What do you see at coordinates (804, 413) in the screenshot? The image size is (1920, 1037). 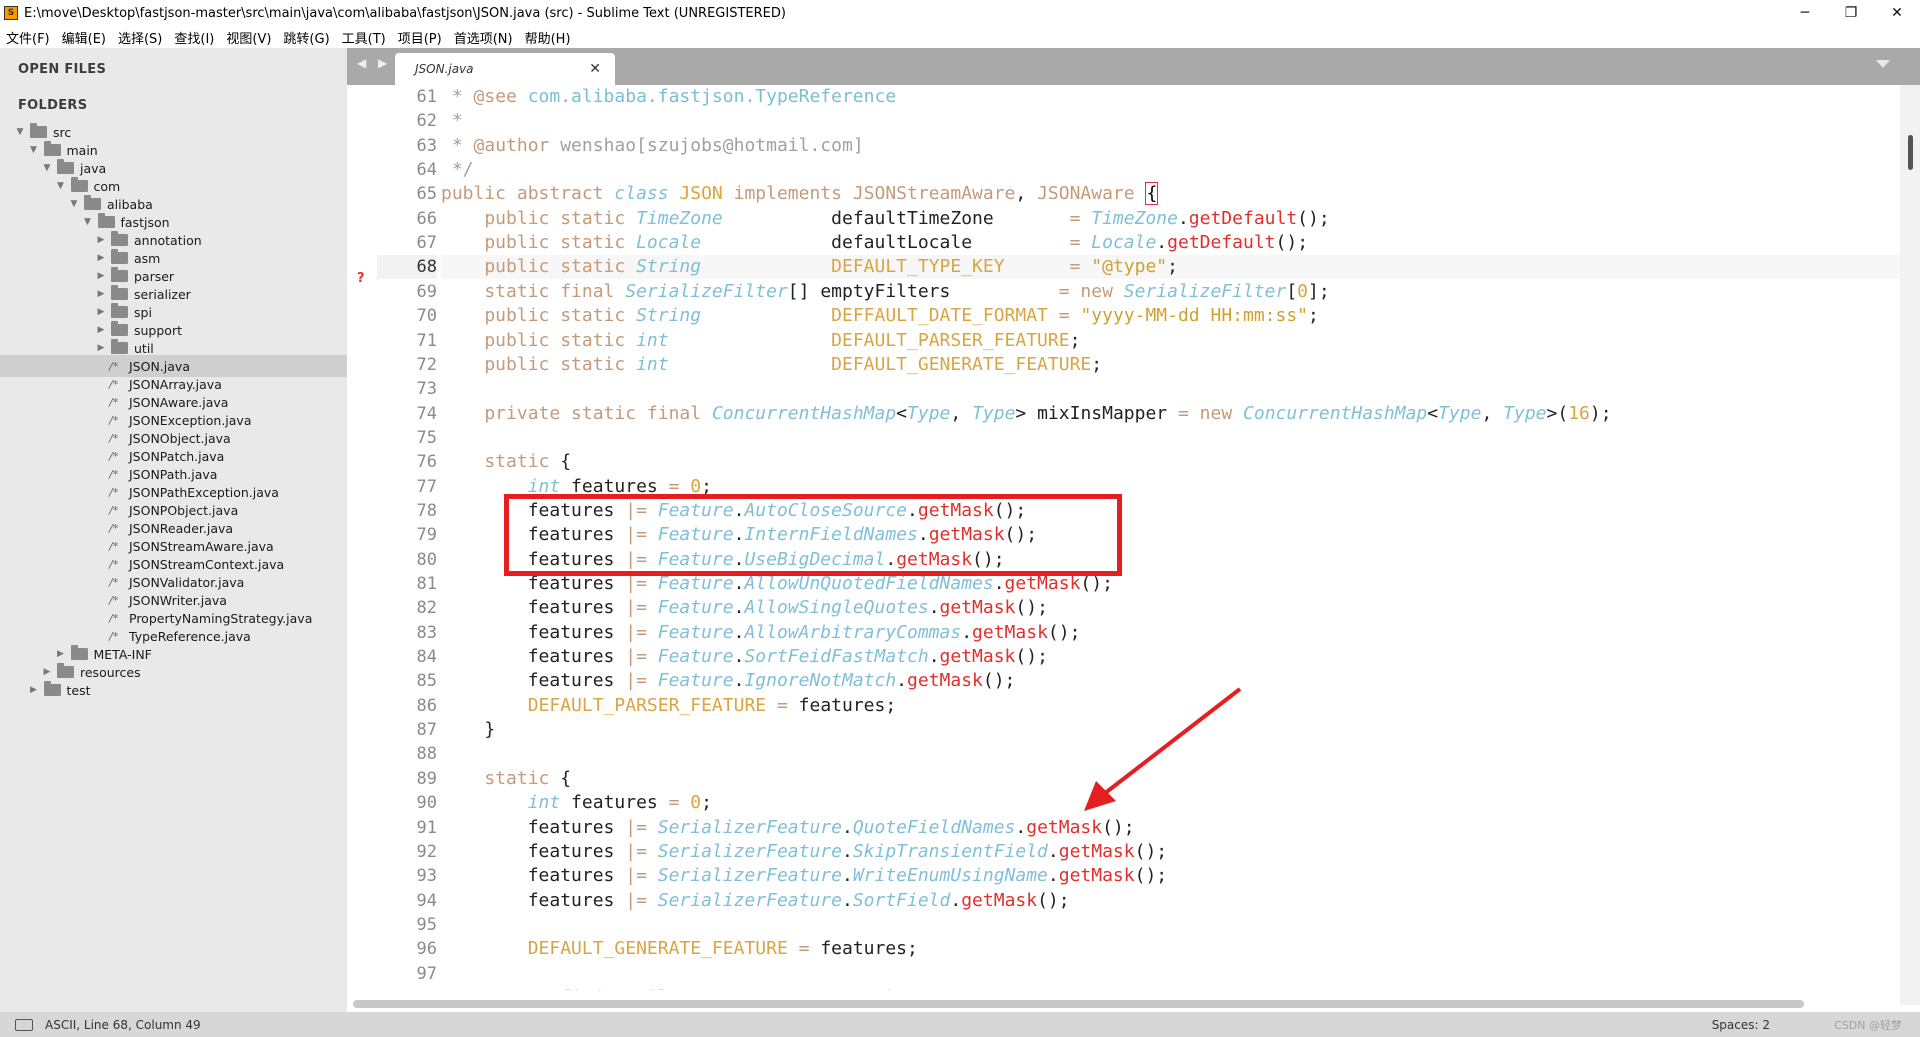 I see `code-token: ConcurrentHashMap` at bounding box center [804, 413].